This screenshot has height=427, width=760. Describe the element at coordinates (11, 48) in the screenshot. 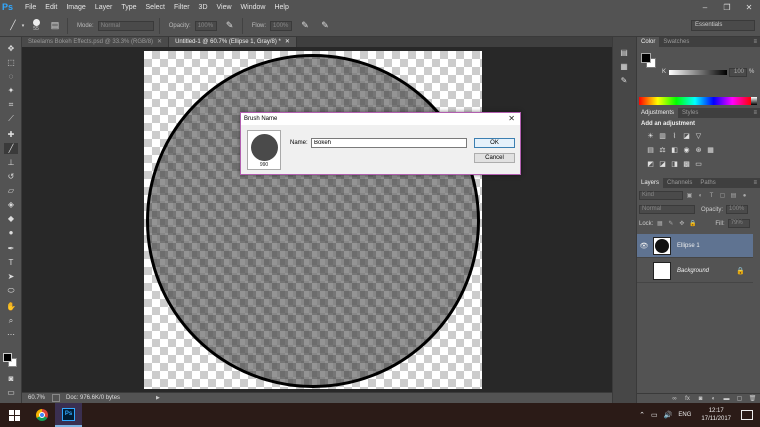

I see `move-tool-icon: ✥` at that location.